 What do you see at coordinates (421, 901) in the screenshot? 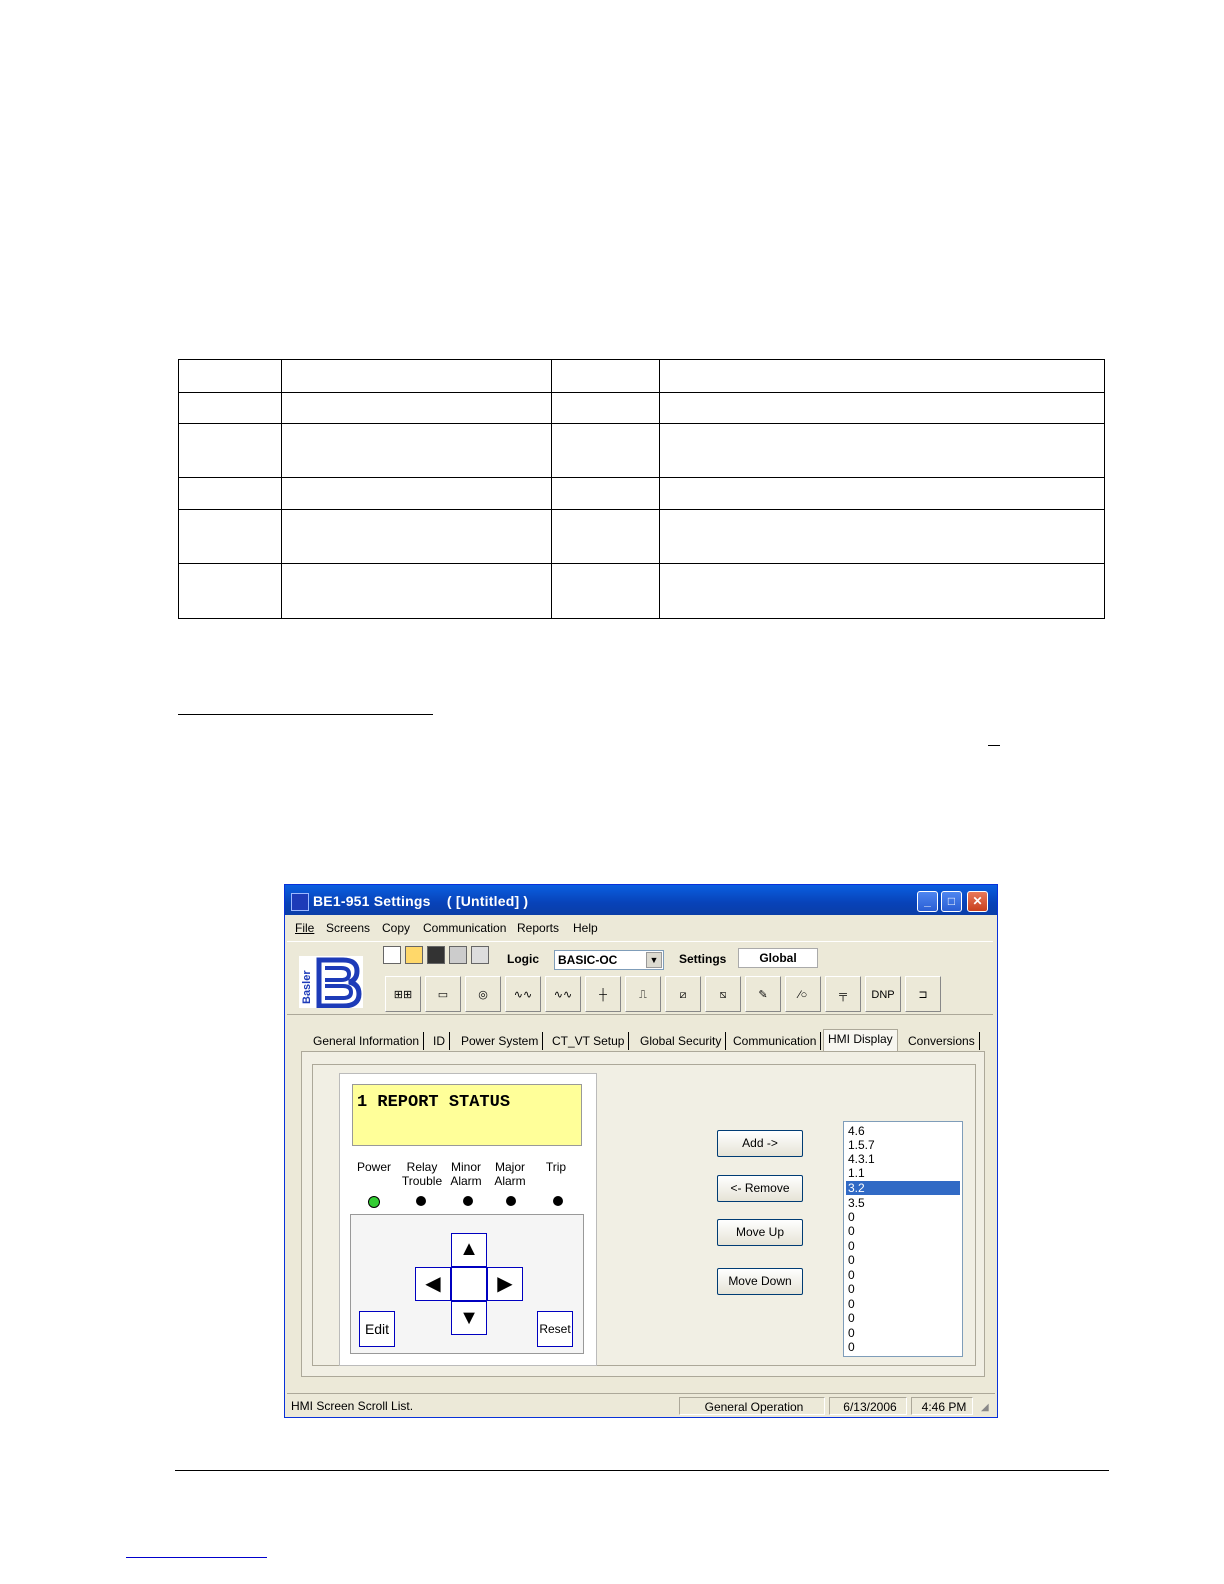
I see `window-title: BE1-951 Settings ( [Untitled] )` at bounding box center [421, 901].